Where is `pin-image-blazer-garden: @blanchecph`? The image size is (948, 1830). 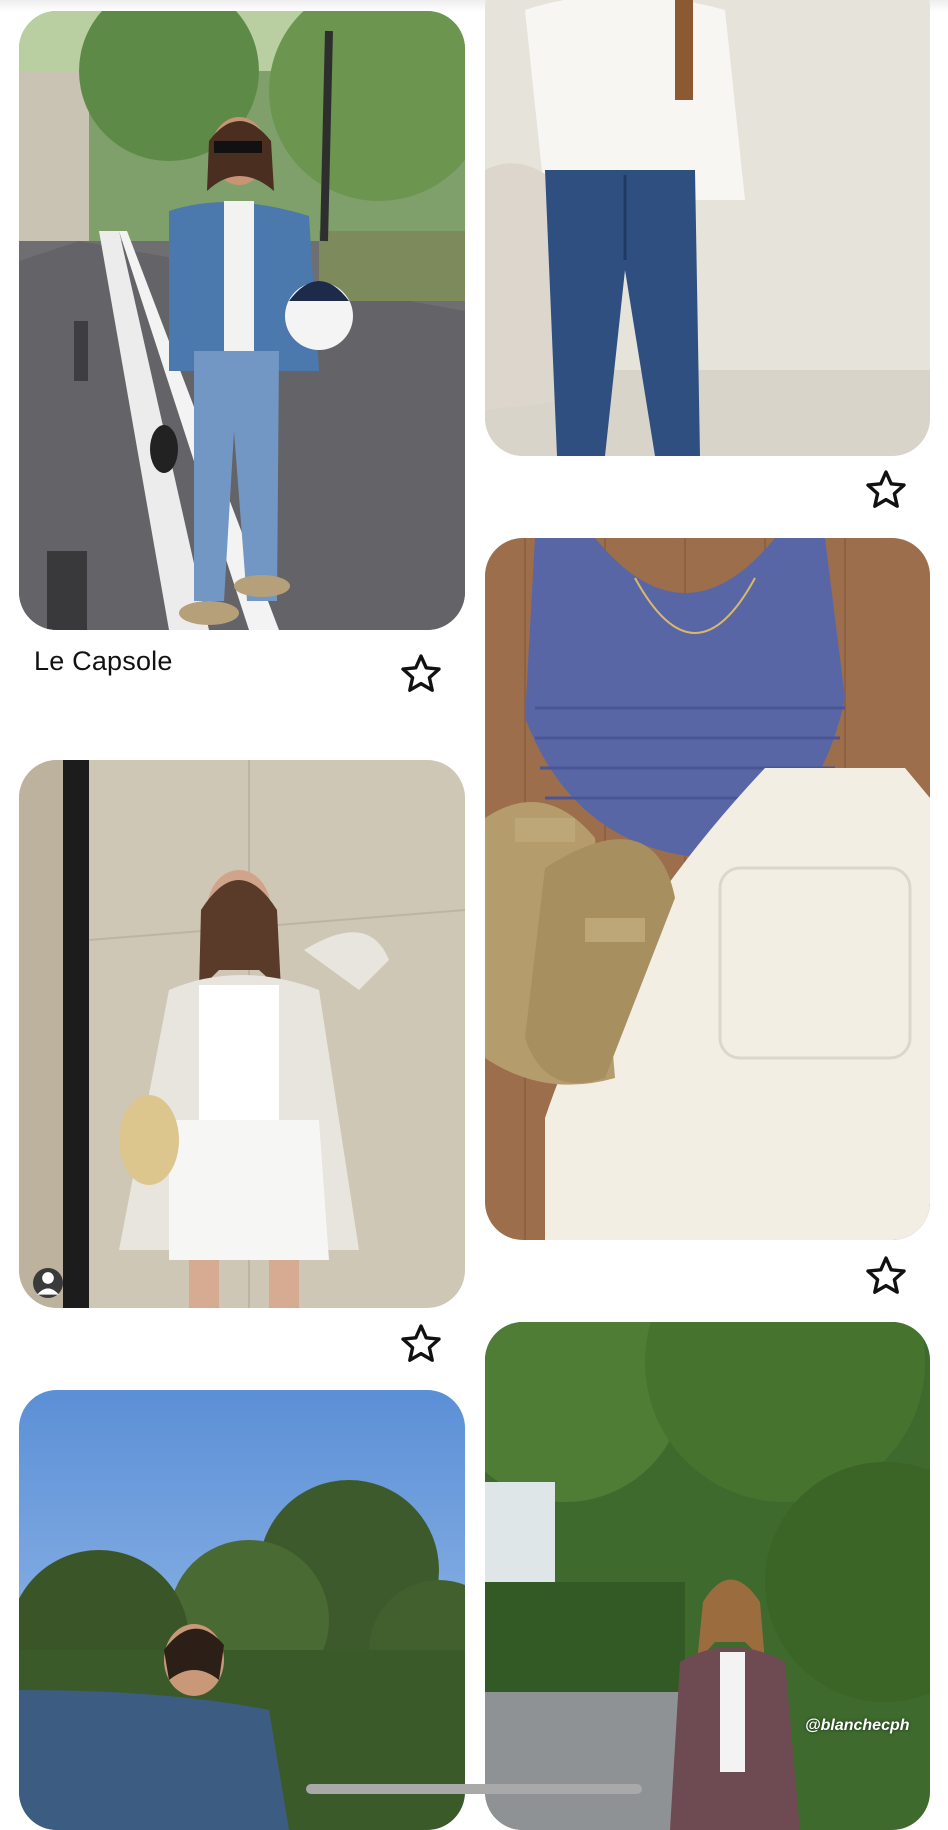
pin-image-blazer-garden: @blanchecph is located at coordinates (707, 1576).